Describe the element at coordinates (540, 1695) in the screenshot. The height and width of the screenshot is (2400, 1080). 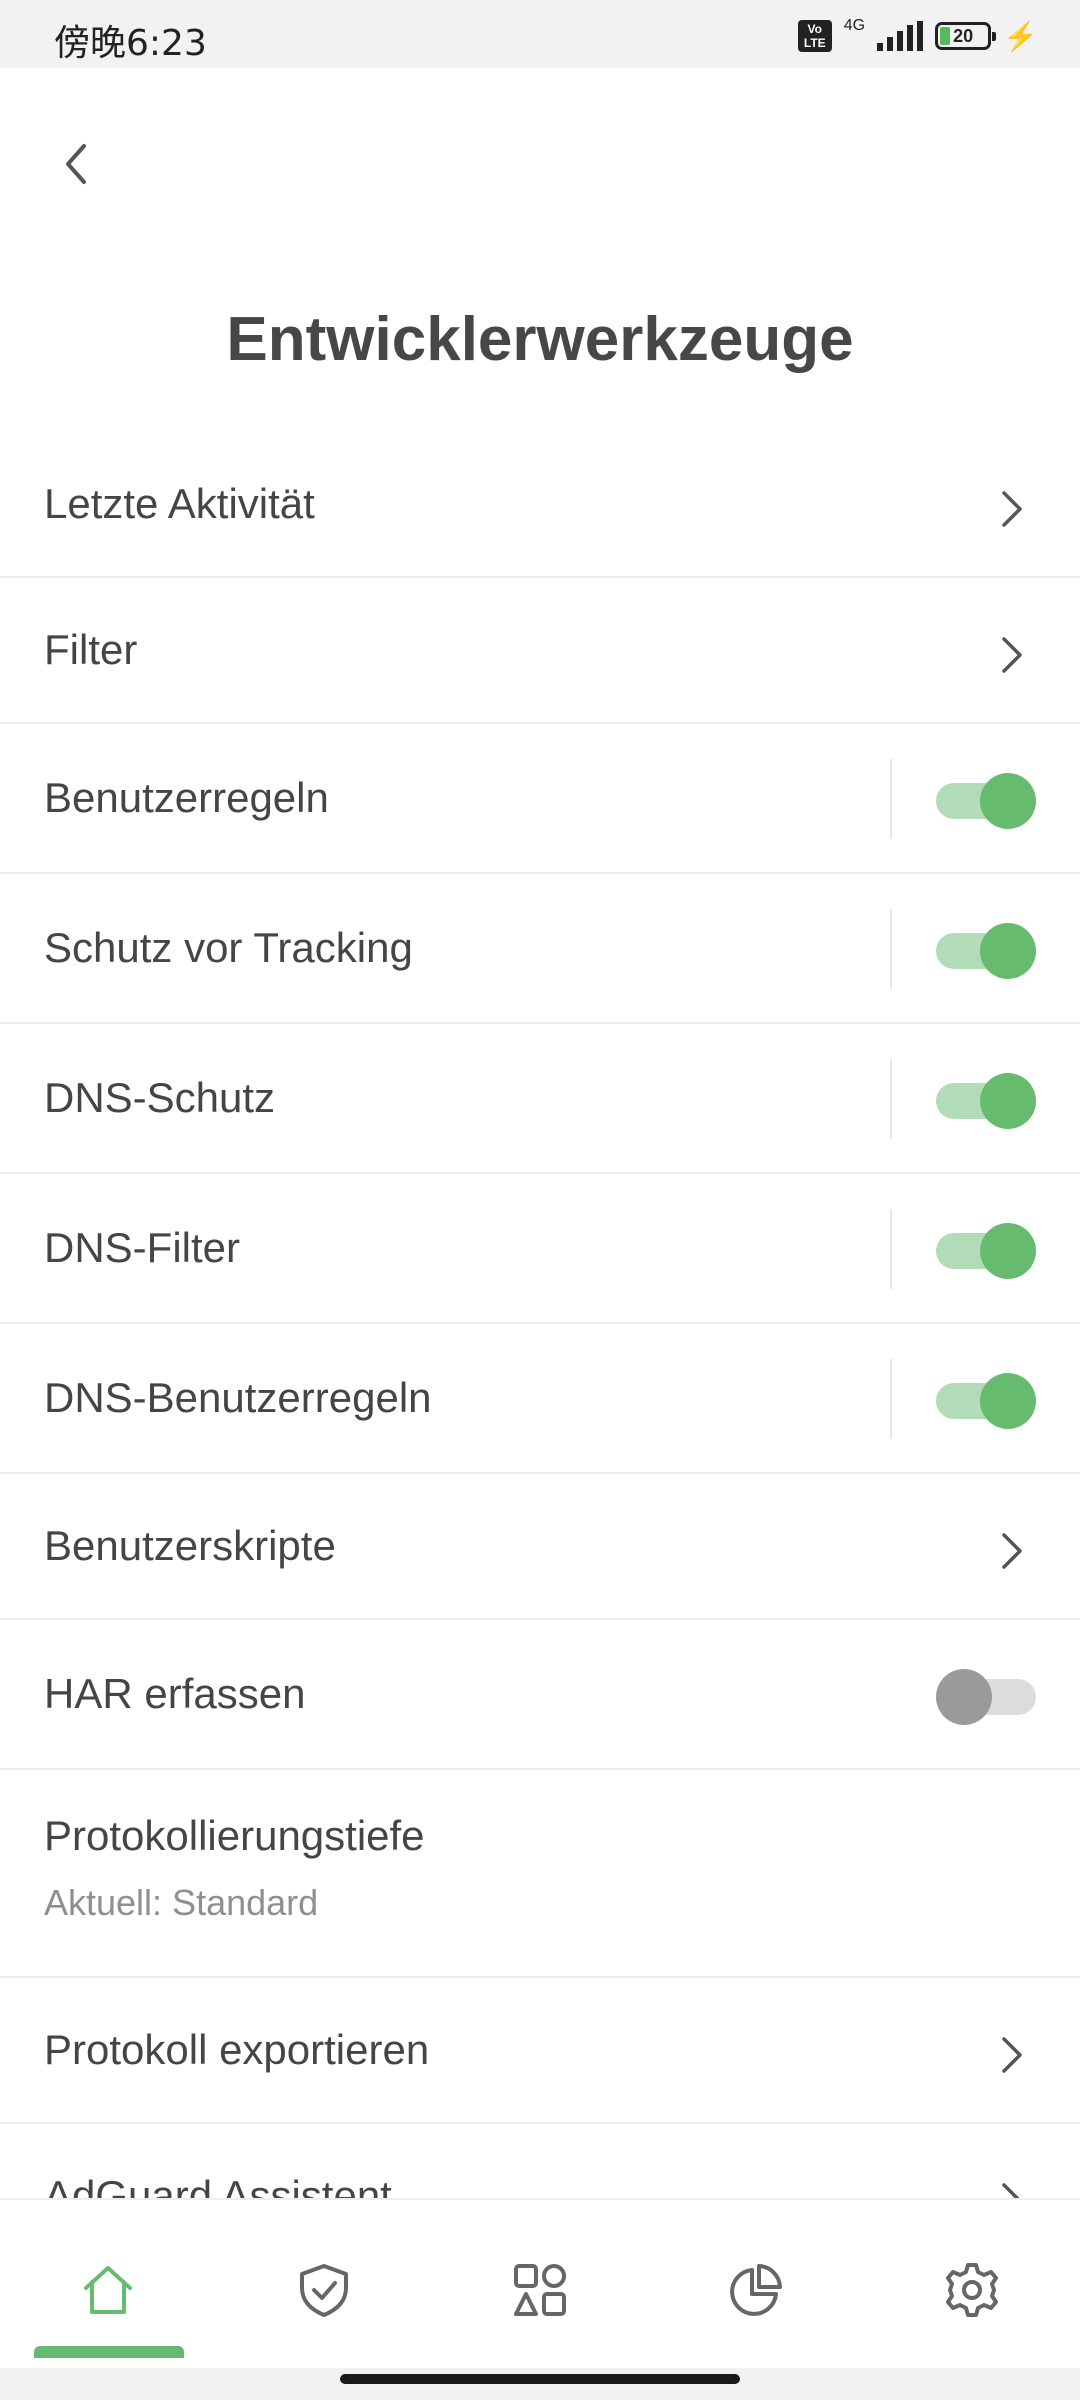
I see `list-item-har-erfassen: HAR erfassen` at that location.